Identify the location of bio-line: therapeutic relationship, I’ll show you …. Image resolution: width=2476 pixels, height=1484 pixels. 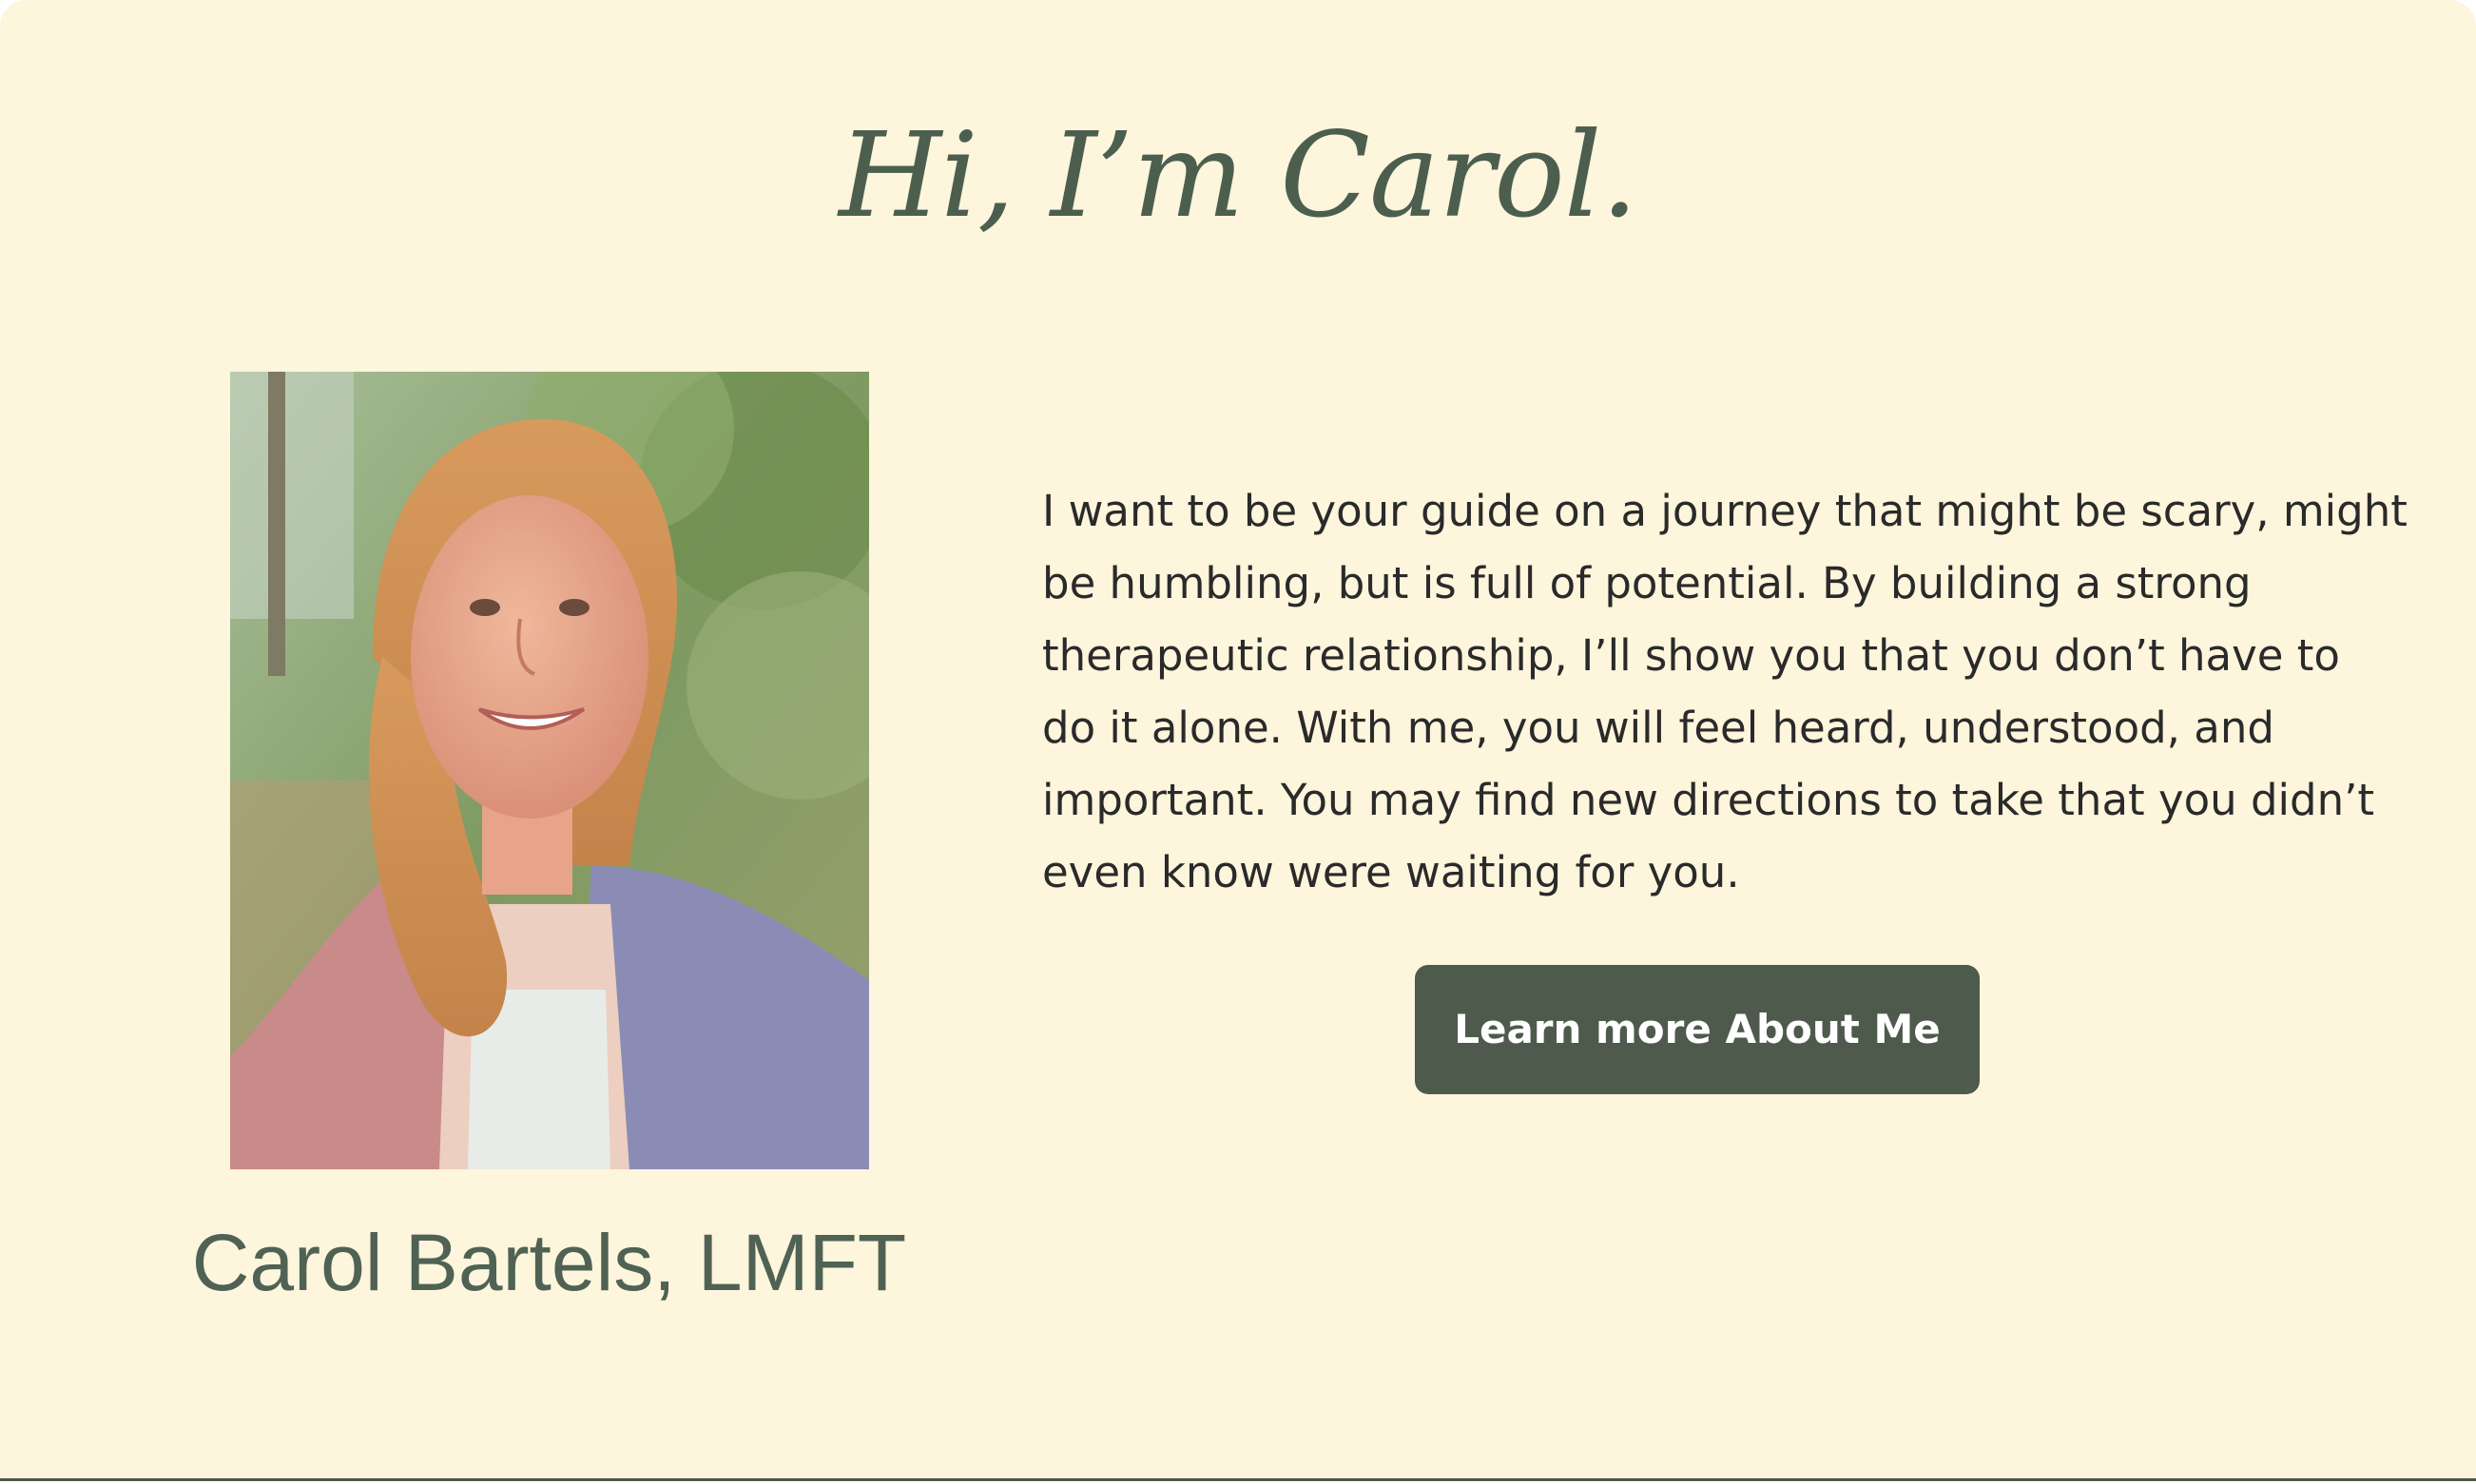
(1691, 655).